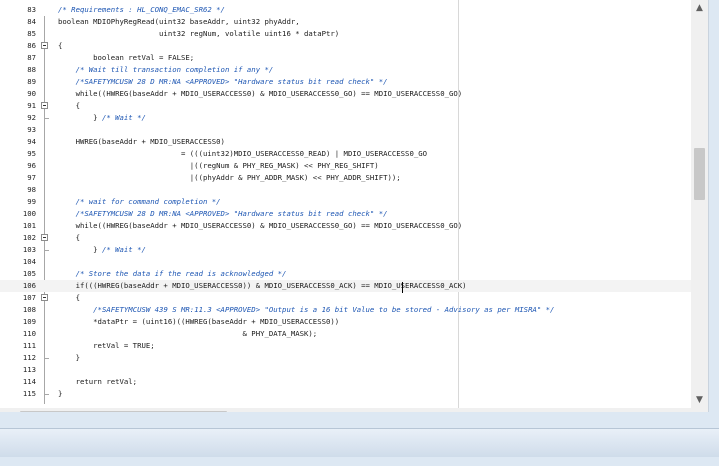 This screenshot has width=719, height=466. I want to click on code-line: 91 {, so click(354, 106).